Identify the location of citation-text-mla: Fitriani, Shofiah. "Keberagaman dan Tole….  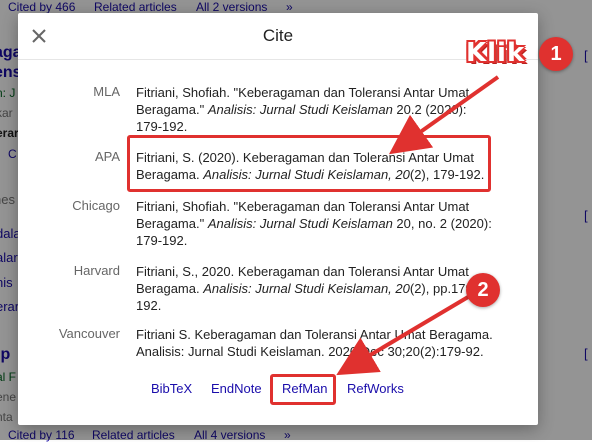
(316, 109).